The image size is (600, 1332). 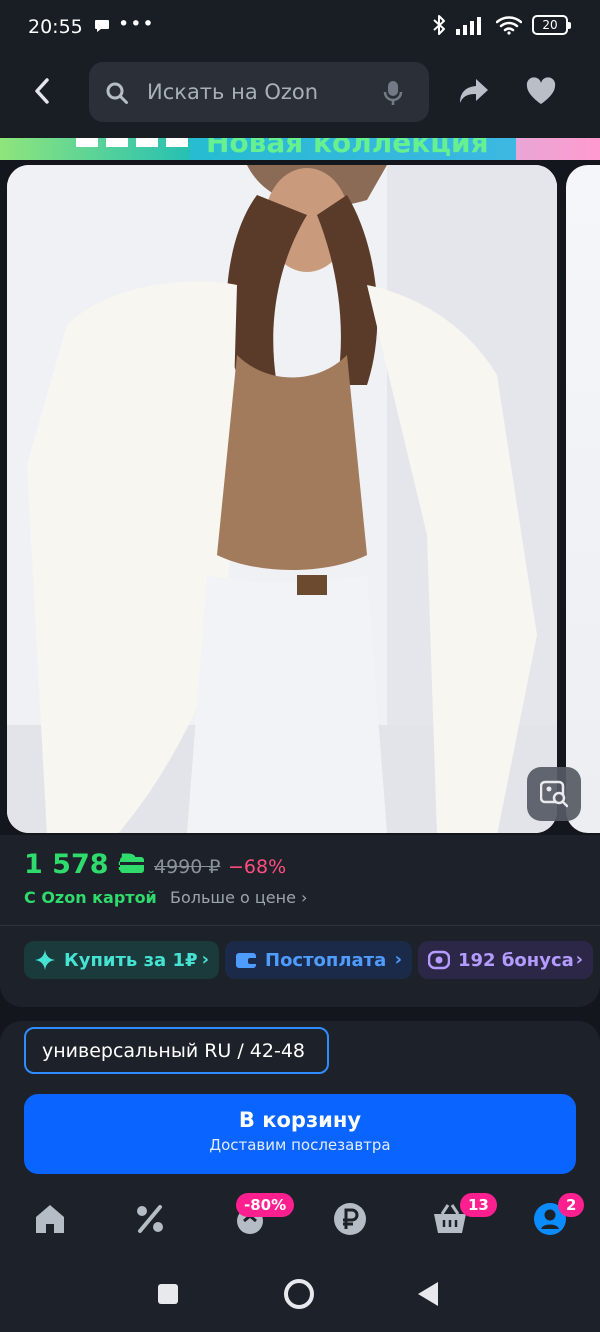 What do you see at coordinates (247, 960) in the screenshot?
I see `wallet-icon` at bounding box center [247, 960].